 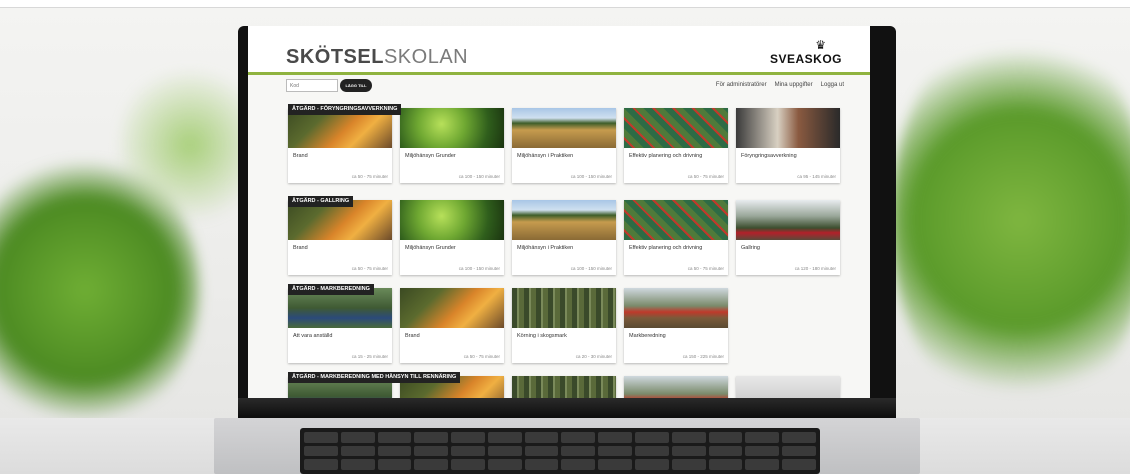 What do you see at coordinates (806, 59) in the screenshot?
I see `sveaskog-logo: SVEASKOG` at bounding box center [806, 59].